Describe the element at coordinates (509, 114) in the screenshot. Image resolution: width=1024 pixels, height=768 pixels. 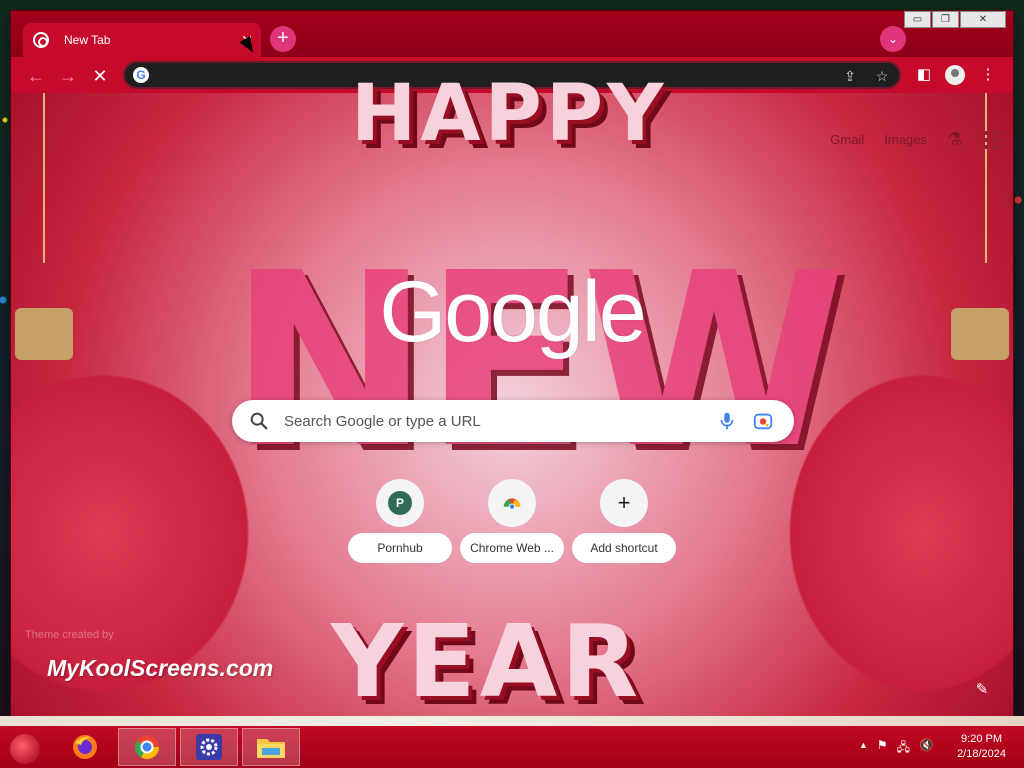
I see `theme-happy-text: HAPPY` at that location.